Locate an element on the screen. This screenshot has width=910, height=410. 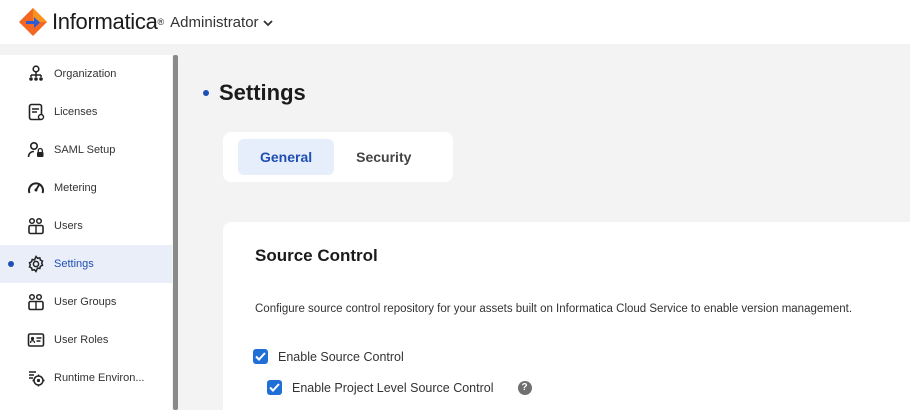
section-title: Source Control is located at coordinates (316, 255).